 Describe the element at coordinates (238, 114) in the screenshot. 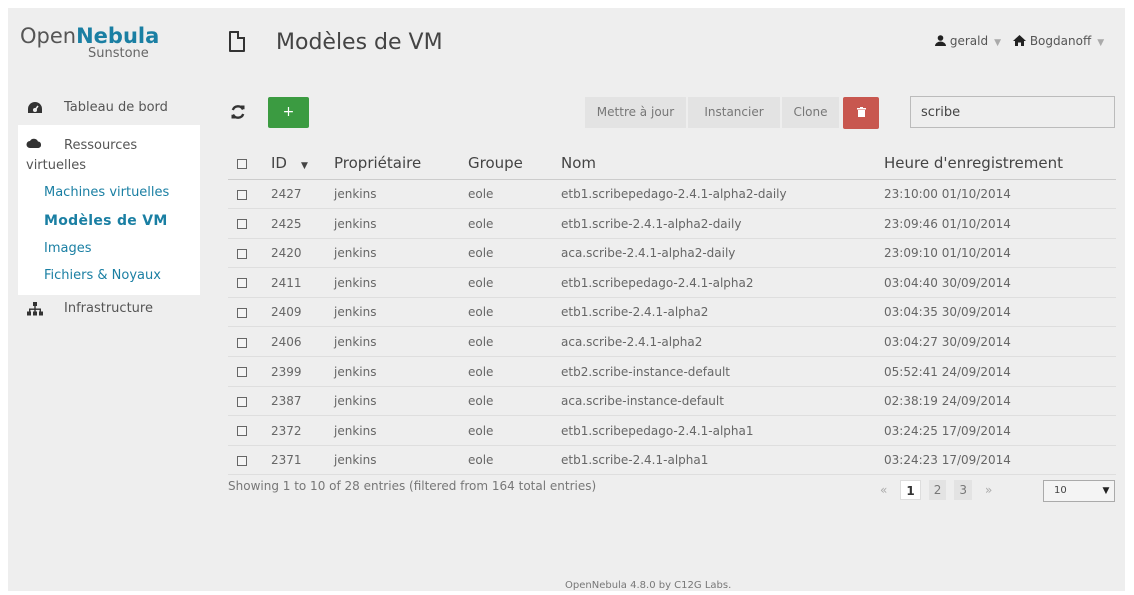

I see `refresh-button` at that location.